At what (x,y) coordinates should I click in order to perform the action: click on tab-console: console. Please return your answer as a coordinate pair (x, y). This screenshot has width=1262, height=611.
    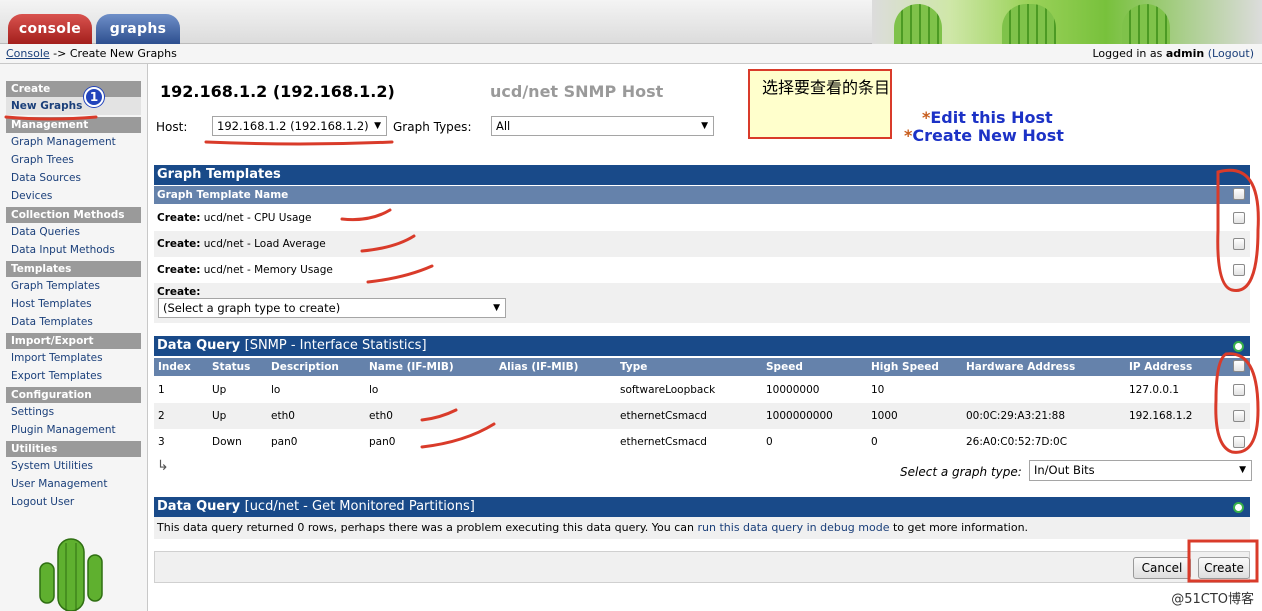
    Looking at the image, I should click on (50, 29).